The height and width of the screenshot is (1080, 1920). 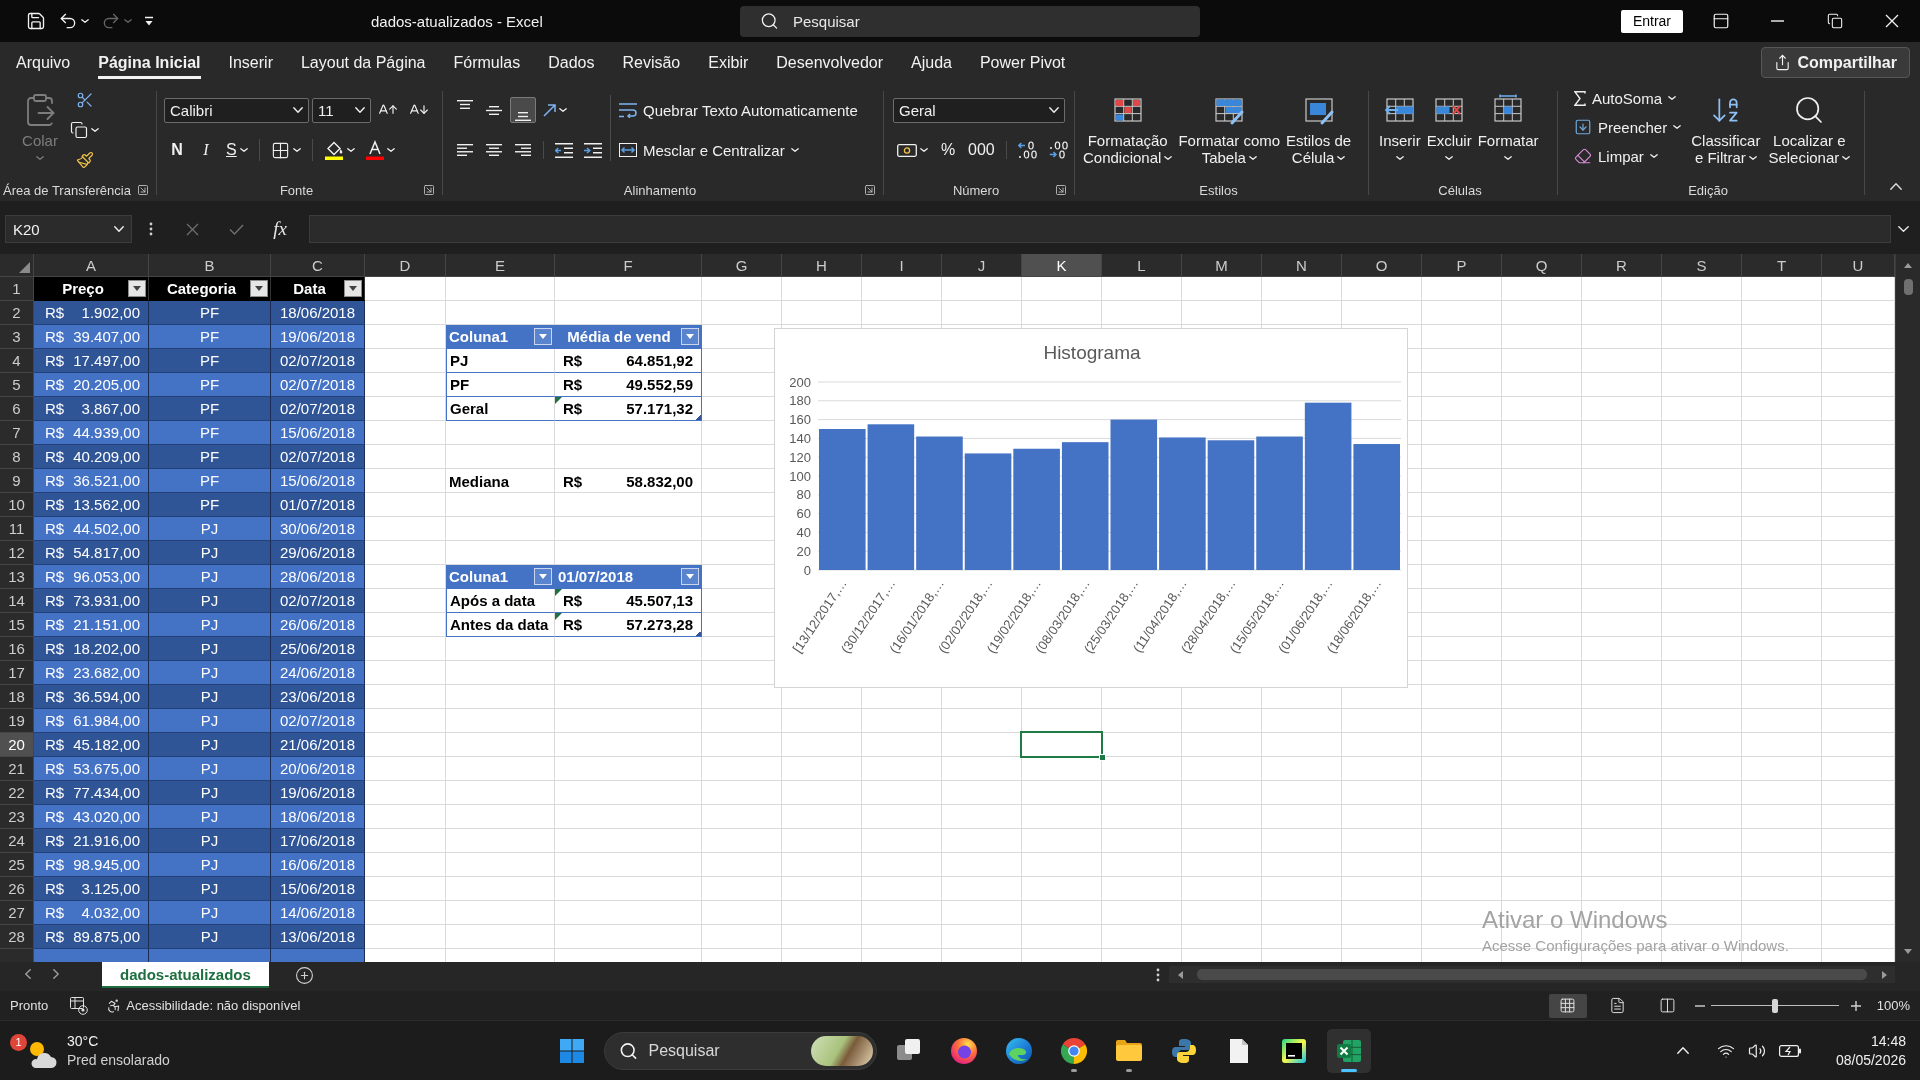 I want to click on row-header: 23, so click(x=17, y=817).